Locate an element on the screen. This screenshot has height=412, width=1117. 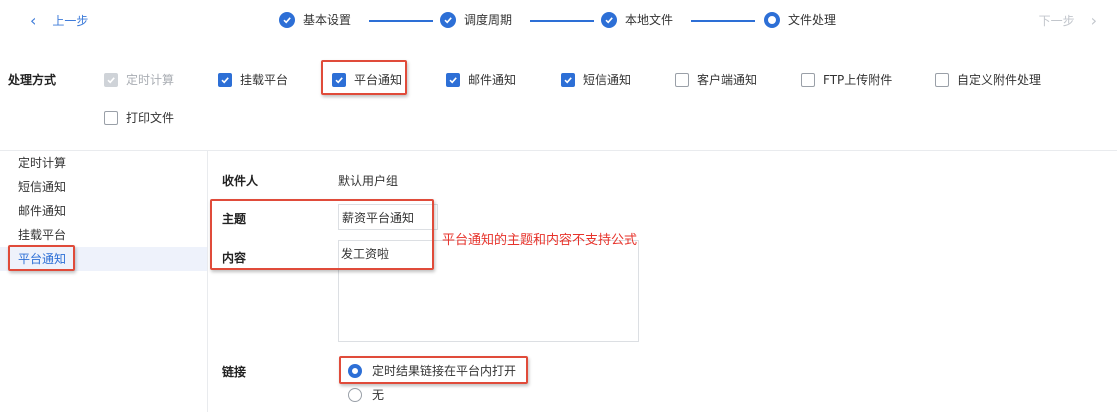
next-step-label: 下一步 is located at coordinates (1056, 21).